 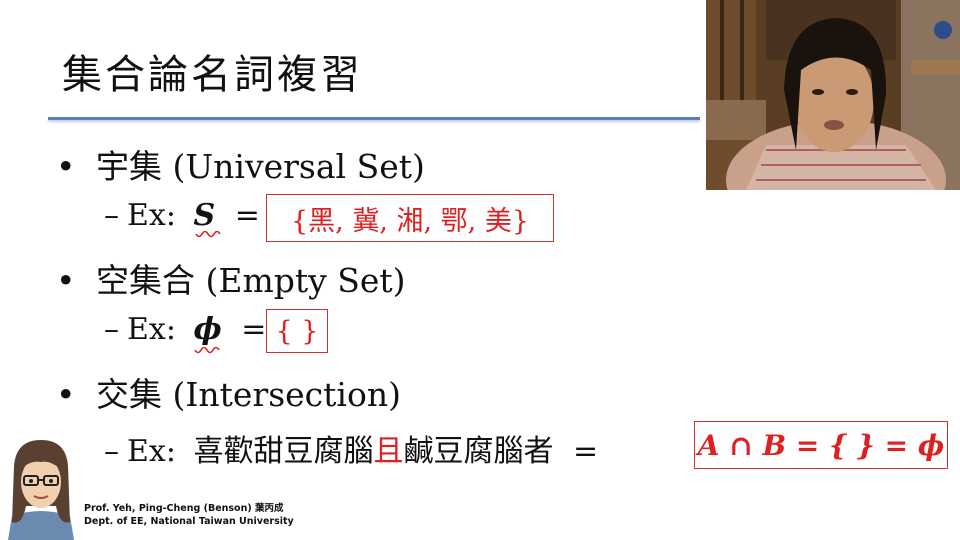 What do you see at coordinates (212, 75) in the screenshot?
I see `slide-title: 集合論名詞複習` at bounding box center [212, 75].